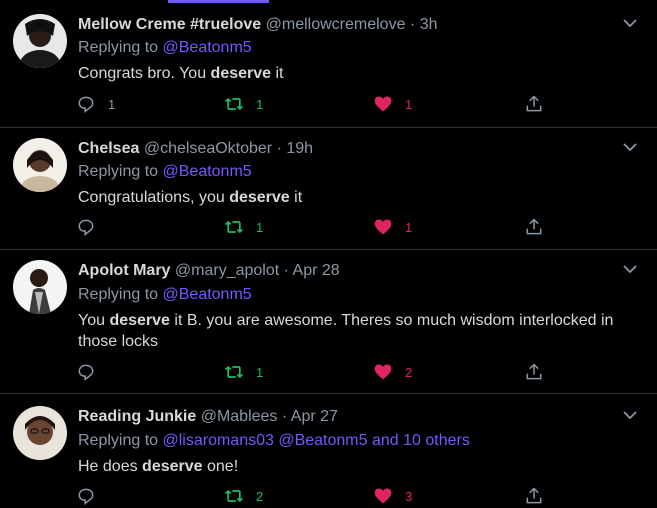  Describe the element at coordinates (356, 104) in the screenshot. I see `tweet-actions: 1 1 1` at that location.